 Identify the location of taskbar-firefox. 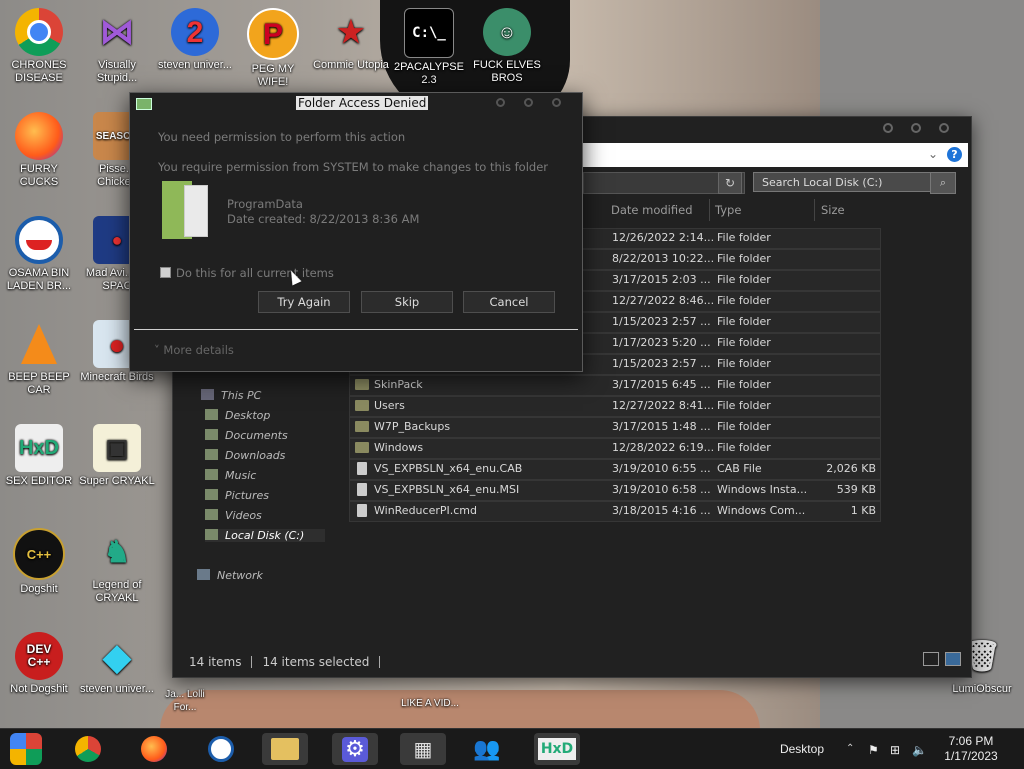
(154, 749).